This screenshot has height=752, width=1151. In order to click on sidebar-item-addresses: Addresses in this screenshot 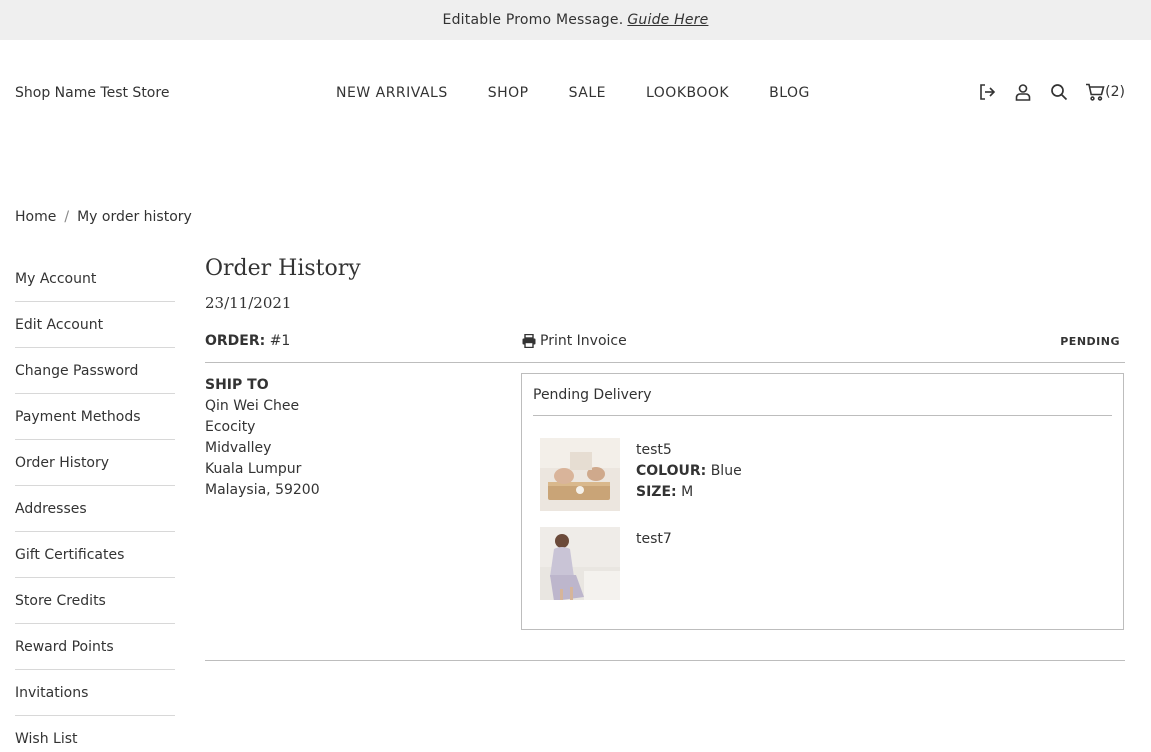, I will do `click(95, 509)`.